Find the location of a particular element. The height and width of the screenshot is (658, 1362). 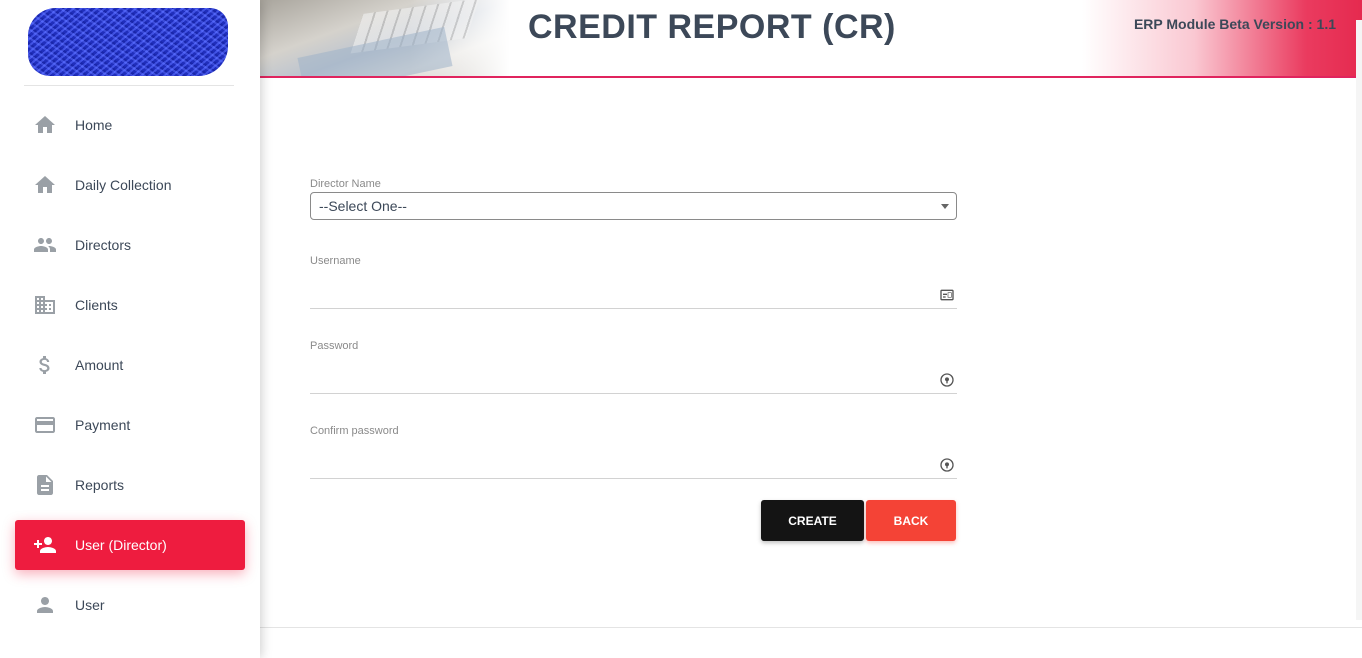

sidebar-item-label: User (Director) is located at coordinates (121, 545).